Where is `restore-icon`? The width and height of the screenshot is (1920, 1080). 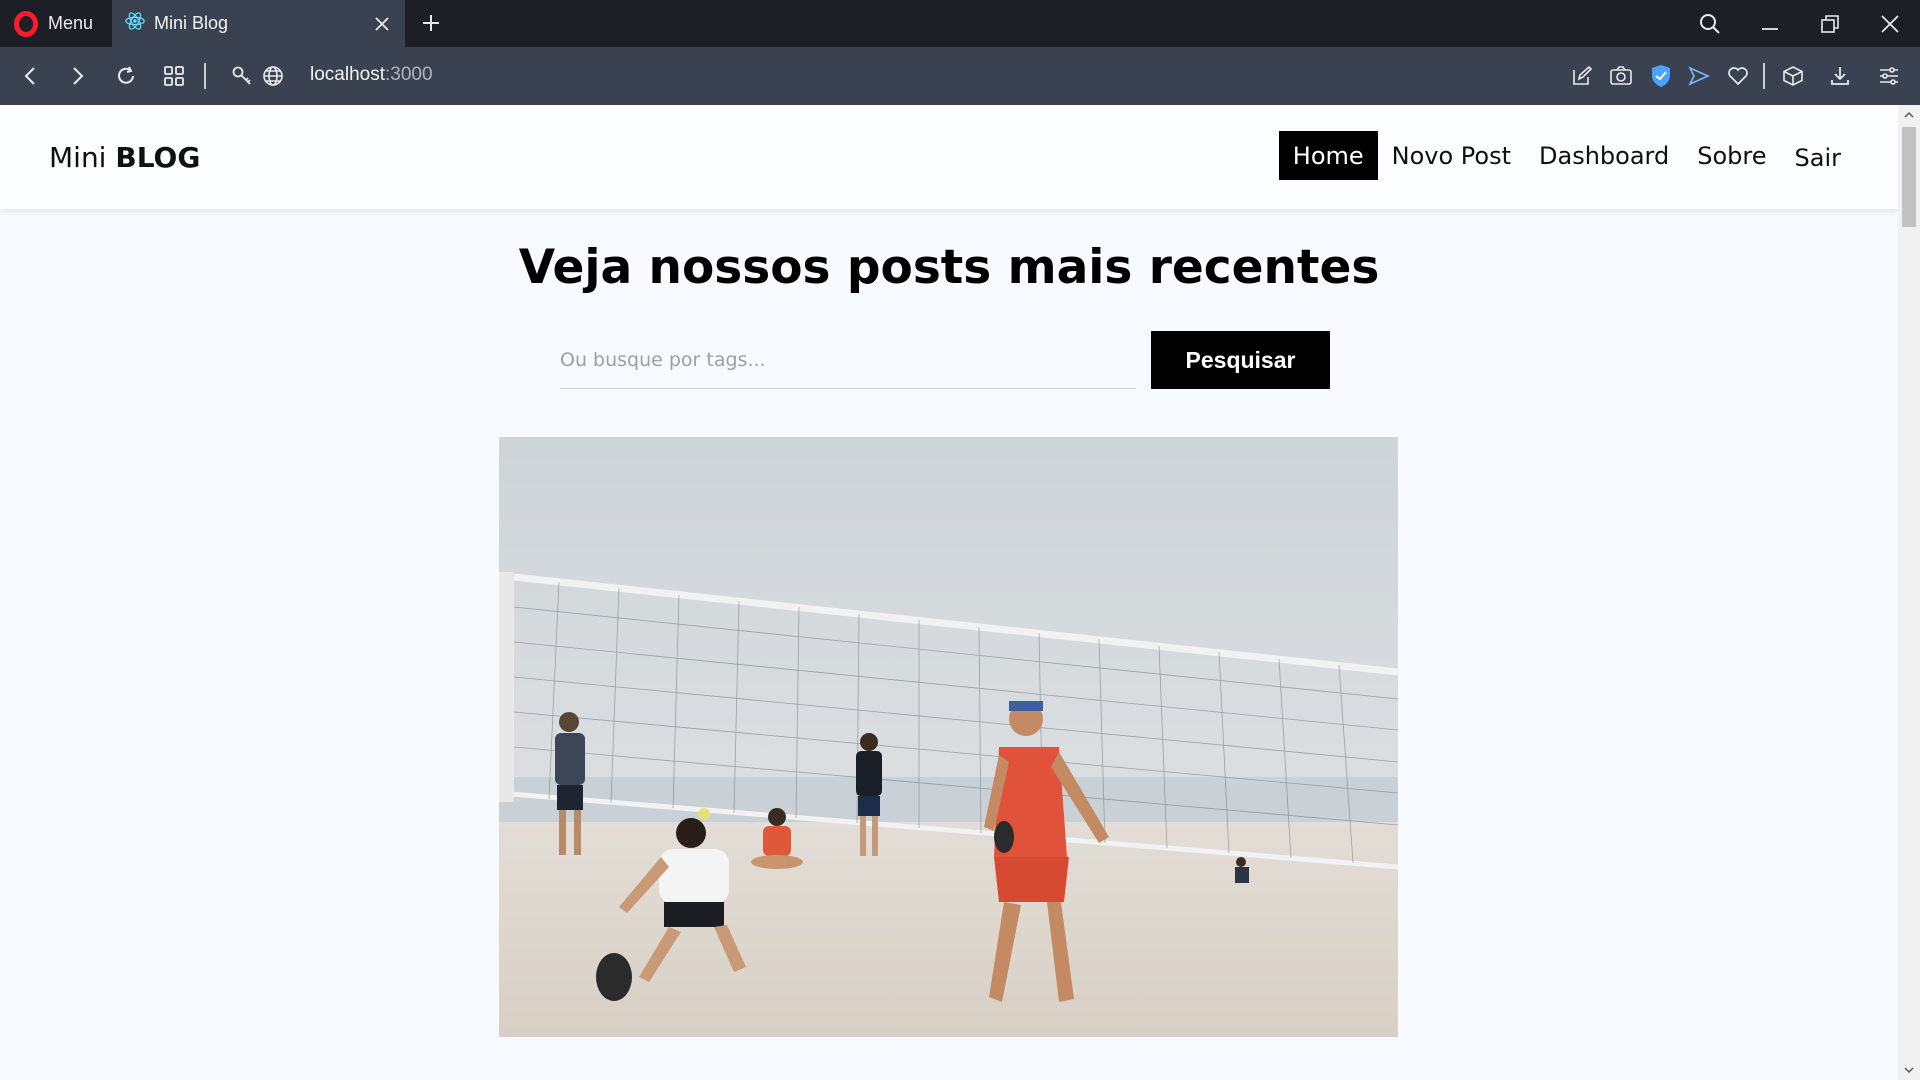 restore-icon is located at coordinates (1830, 23).